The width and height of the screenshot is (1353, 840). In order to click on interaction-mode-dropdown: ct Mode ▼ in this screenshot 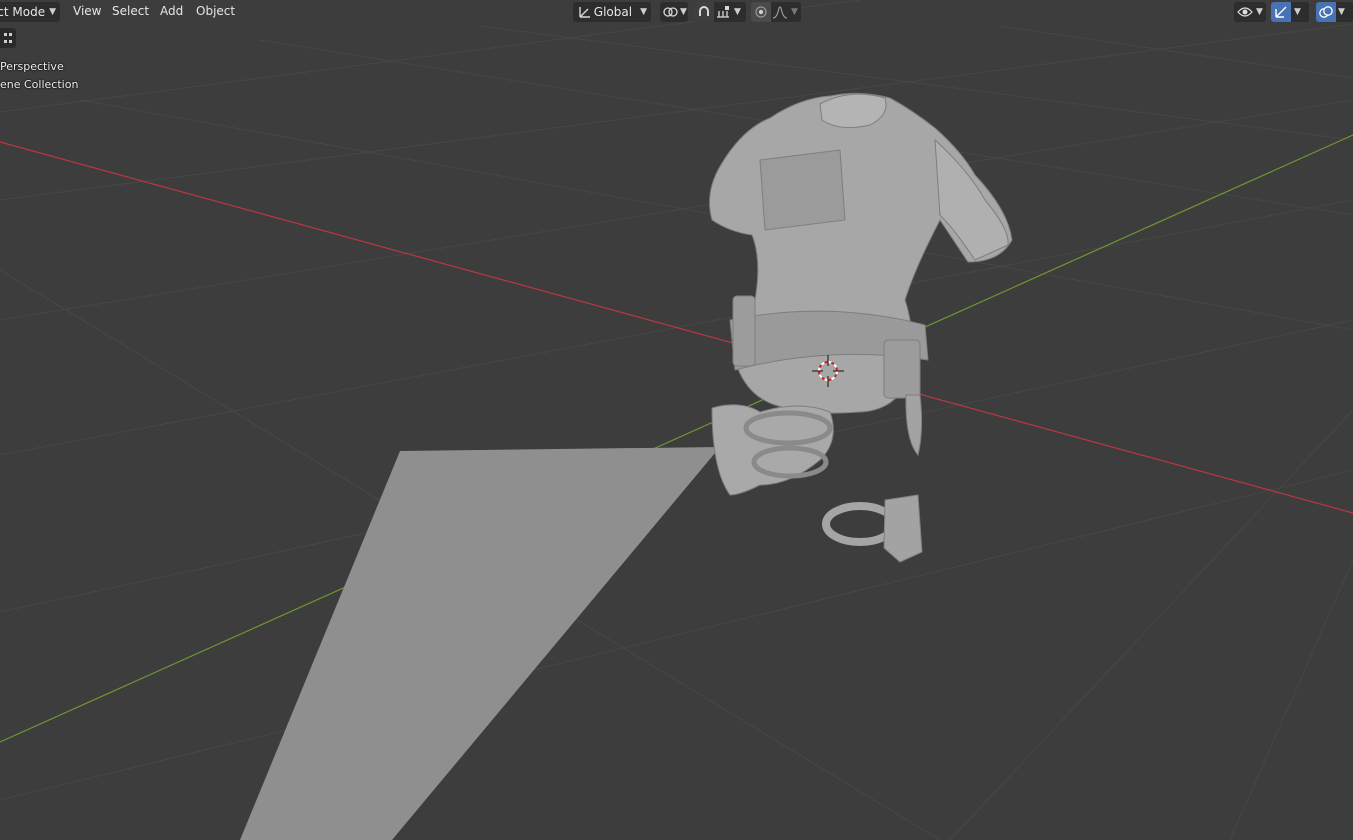, I will do `click(30, 12)`.